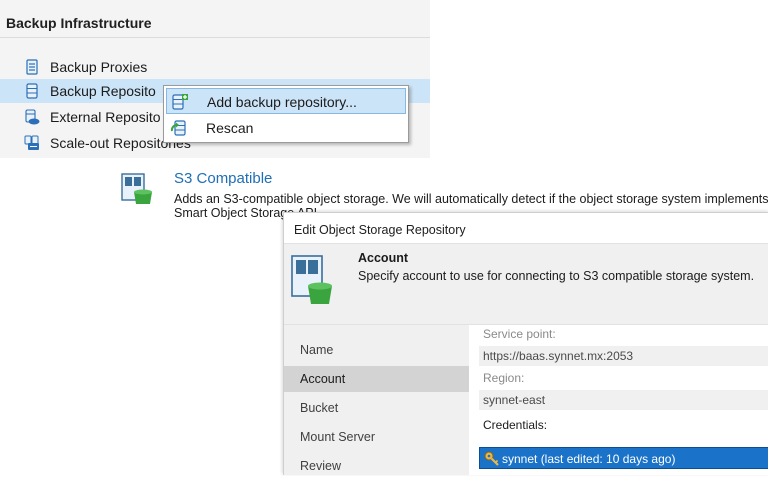 The width and height of the screenshot is (768, 479). Describe the element at coordinates (286, 128) in the screenshot. I see `rescan-menu-item: Rescan` at that location.